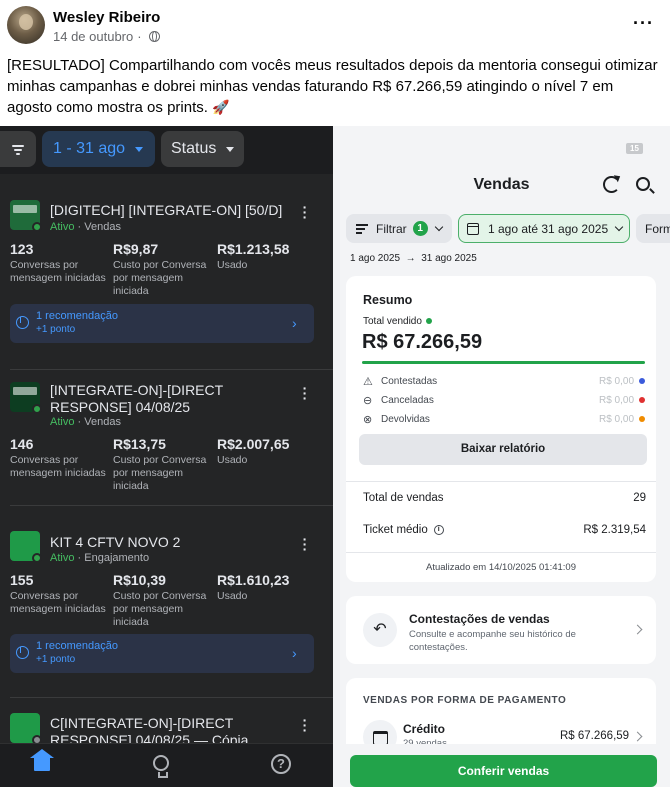  Describe the element at coordinates (595, 736) in the screenshot. I see `payment-method-value: R$ 67.266,59` at that location.